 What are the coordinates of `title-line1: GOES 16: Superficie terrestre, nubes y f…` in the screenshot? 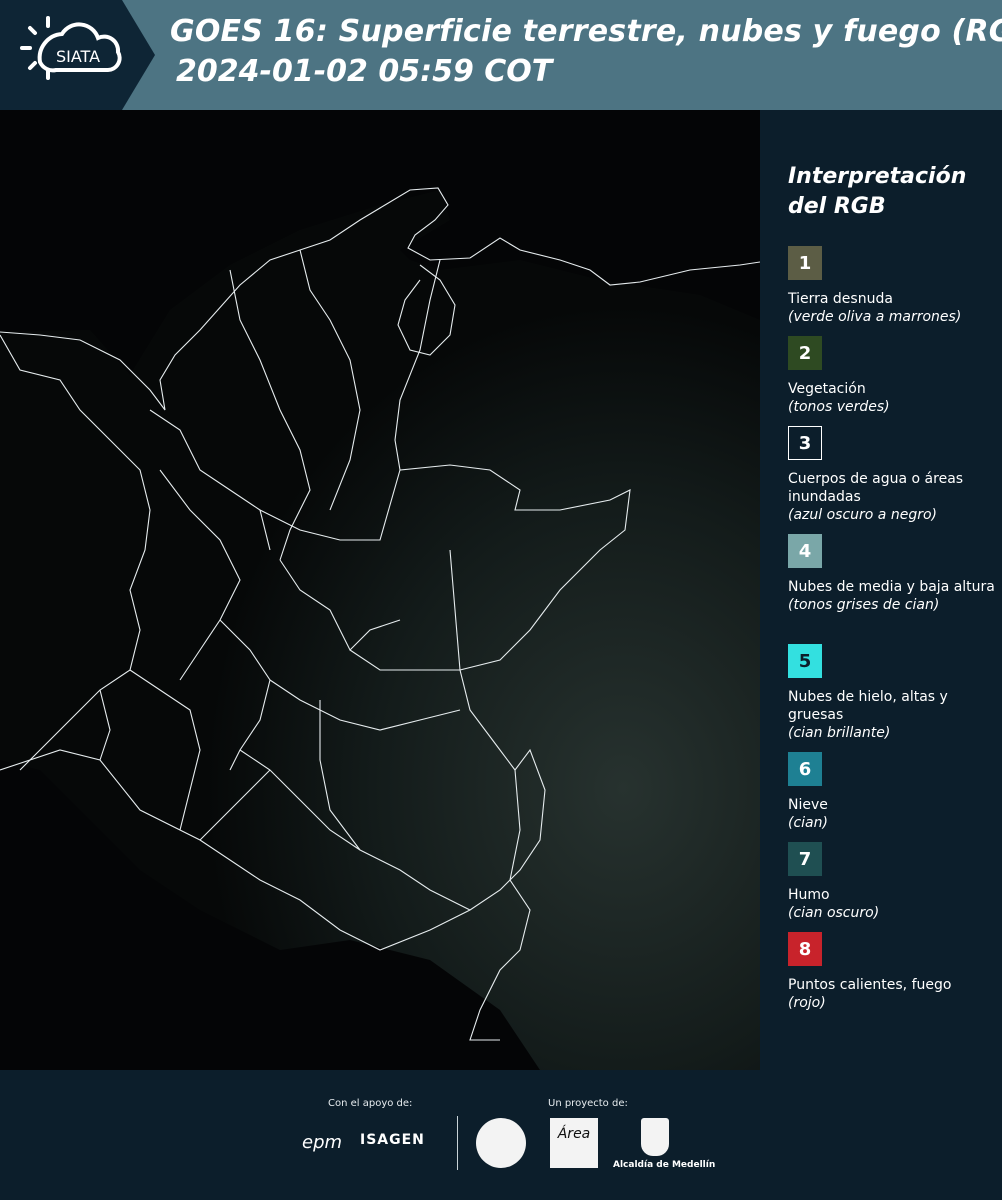 It's located at (586, 31).